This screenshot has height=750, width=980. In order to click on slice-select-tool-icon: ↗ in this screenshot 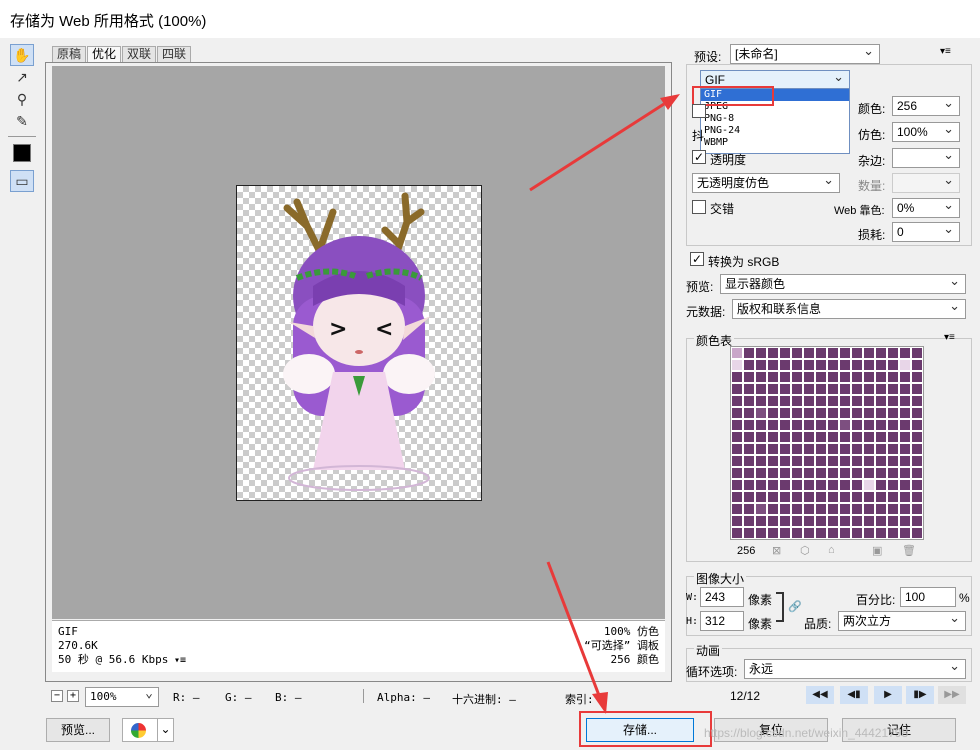, I will do `click(22, 77)`.